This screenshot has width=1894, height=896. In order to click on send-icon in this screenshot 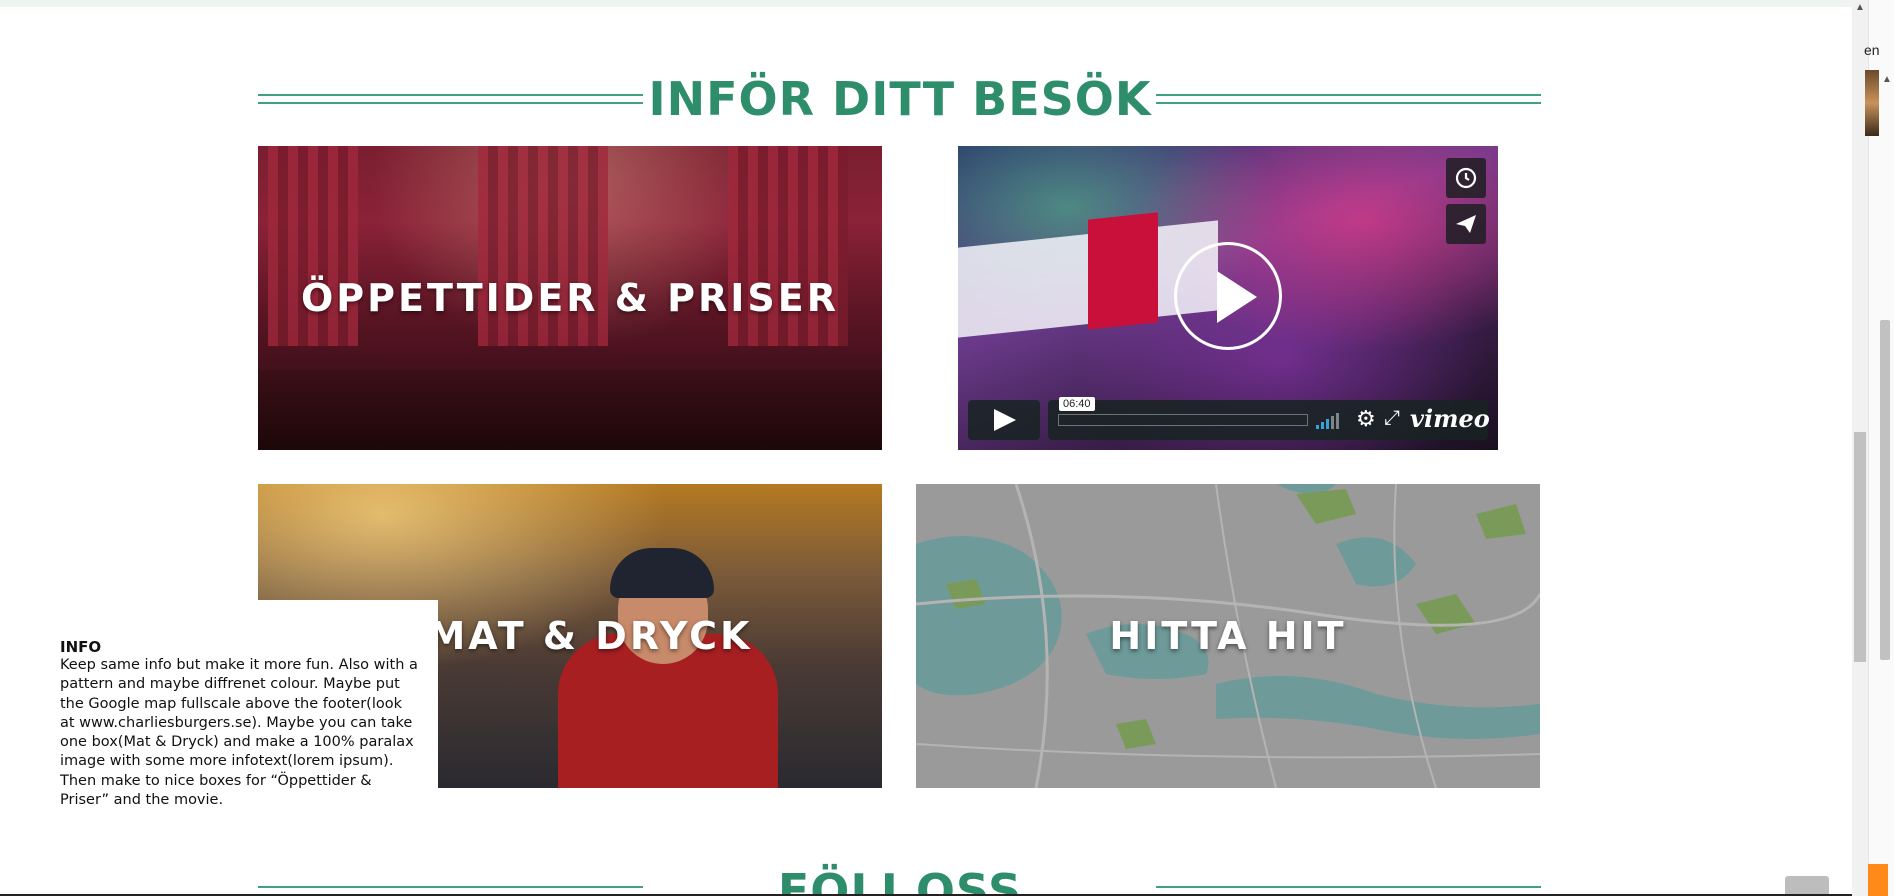, I will do `click(1466, 224)`.